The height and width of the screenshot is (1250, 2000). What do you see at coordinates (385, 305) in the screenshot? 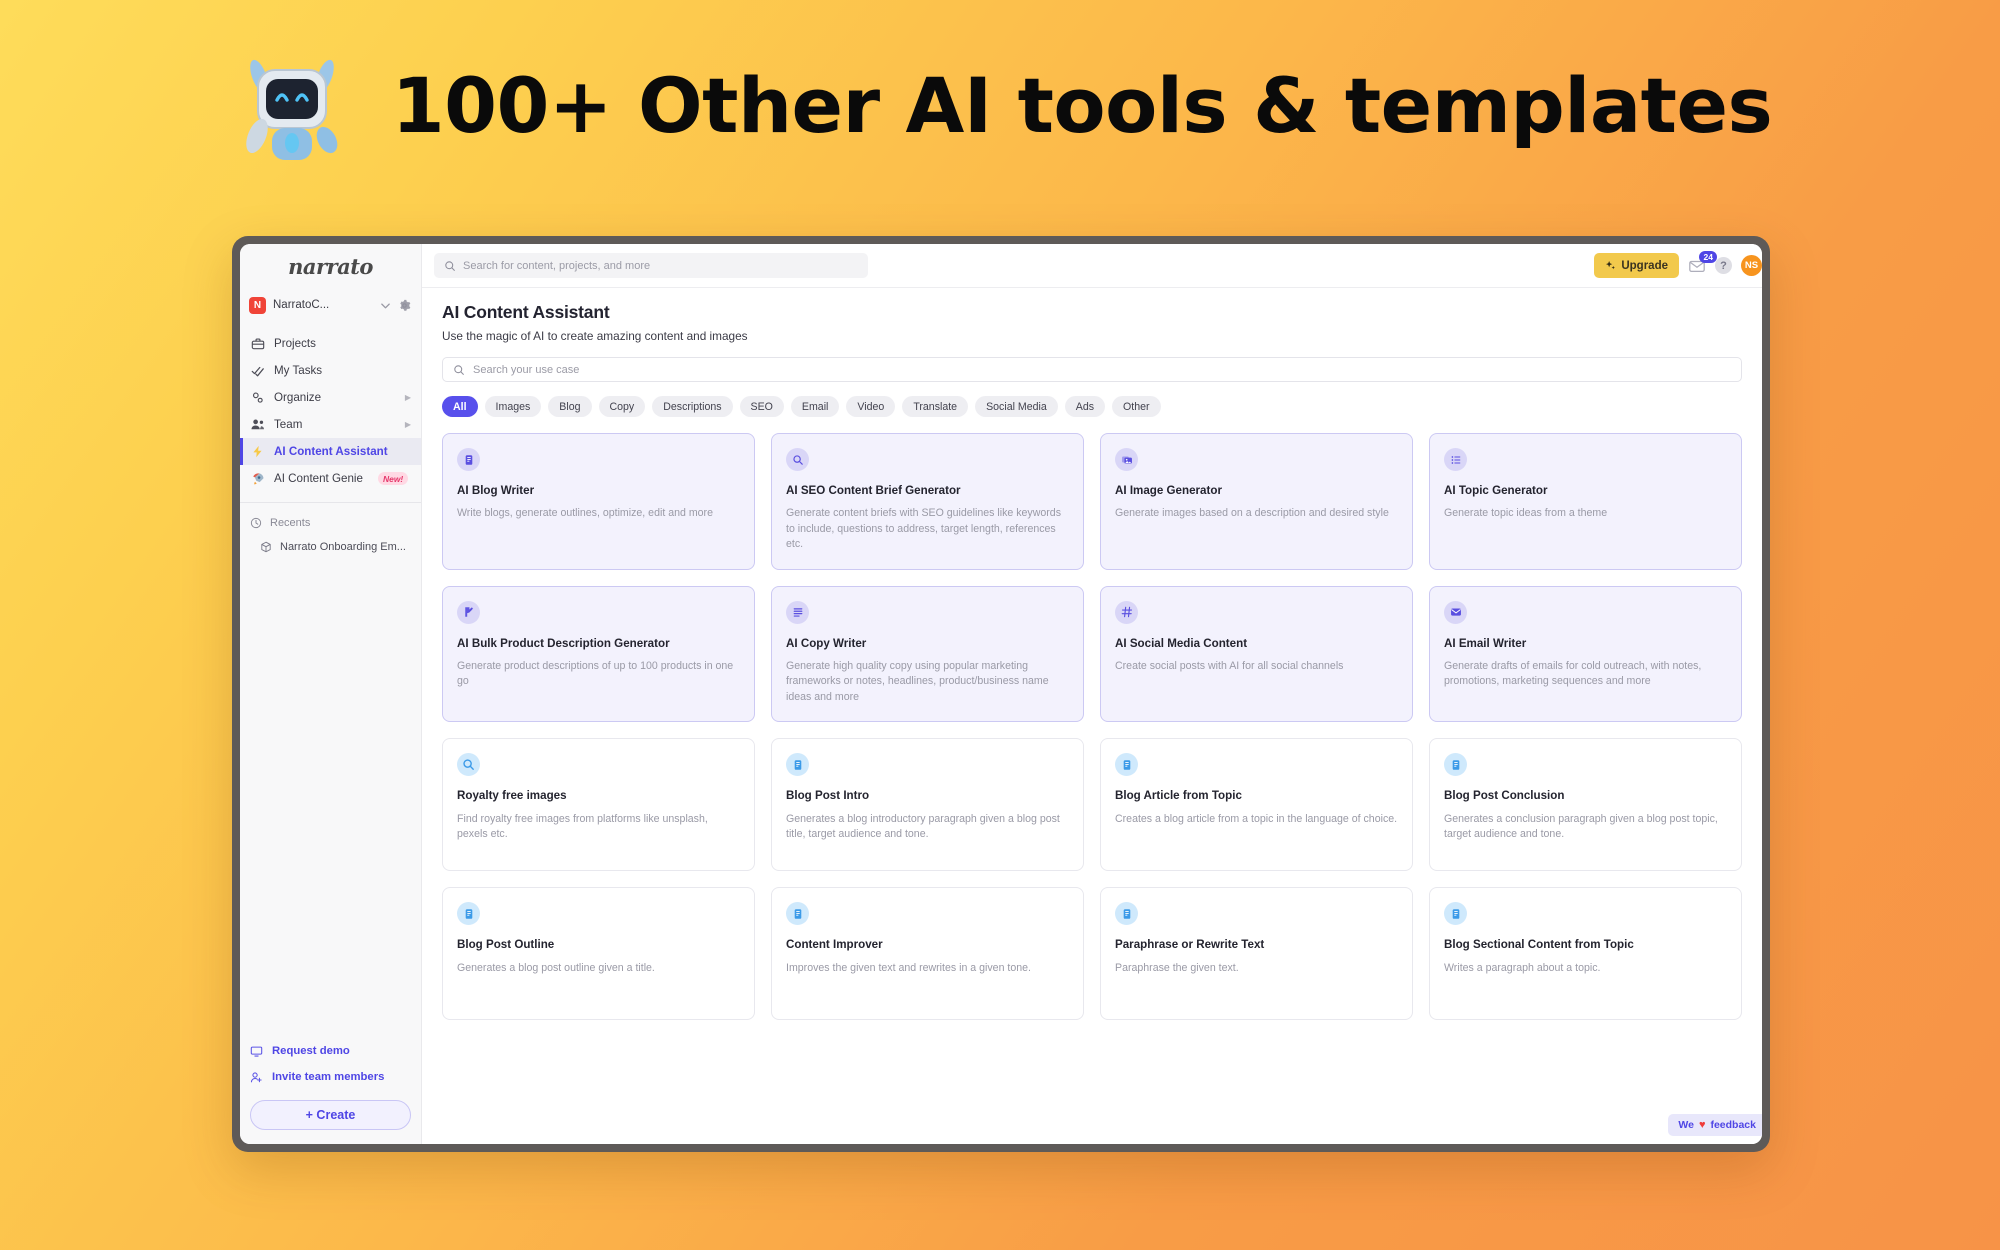
I see `chevron-down-icon` at bounding box center [385, 305].